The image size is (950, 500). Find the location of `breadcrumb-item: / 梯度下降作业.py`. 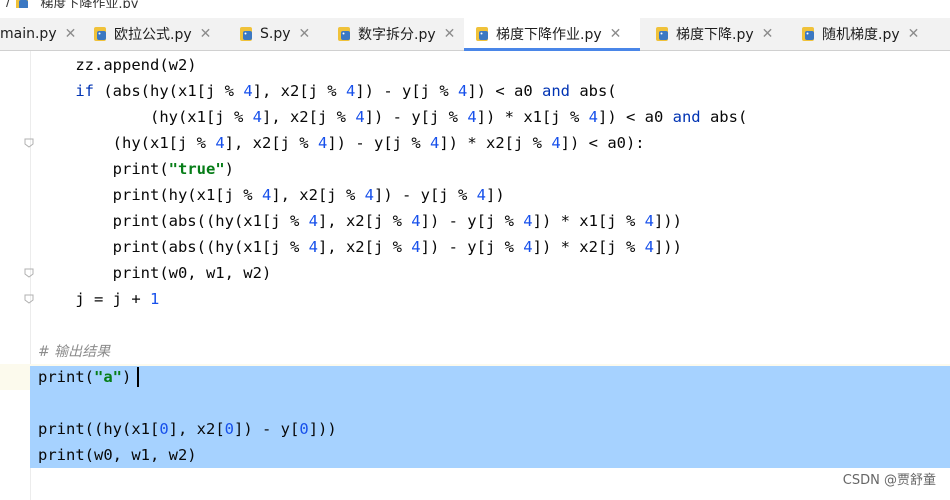

breadcrumb-item: / 梯度下降作业.py is located at coordinates (72, 4).